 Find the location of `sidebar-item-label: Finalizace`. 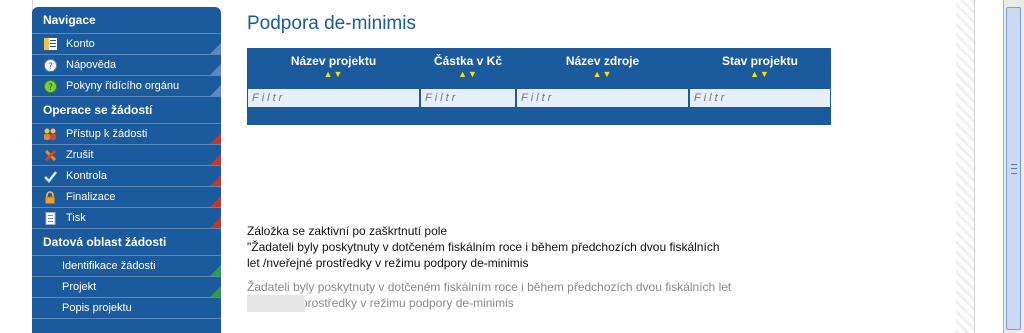

sidebar-item-label: Finalizace is located at coordinates (91, 197).